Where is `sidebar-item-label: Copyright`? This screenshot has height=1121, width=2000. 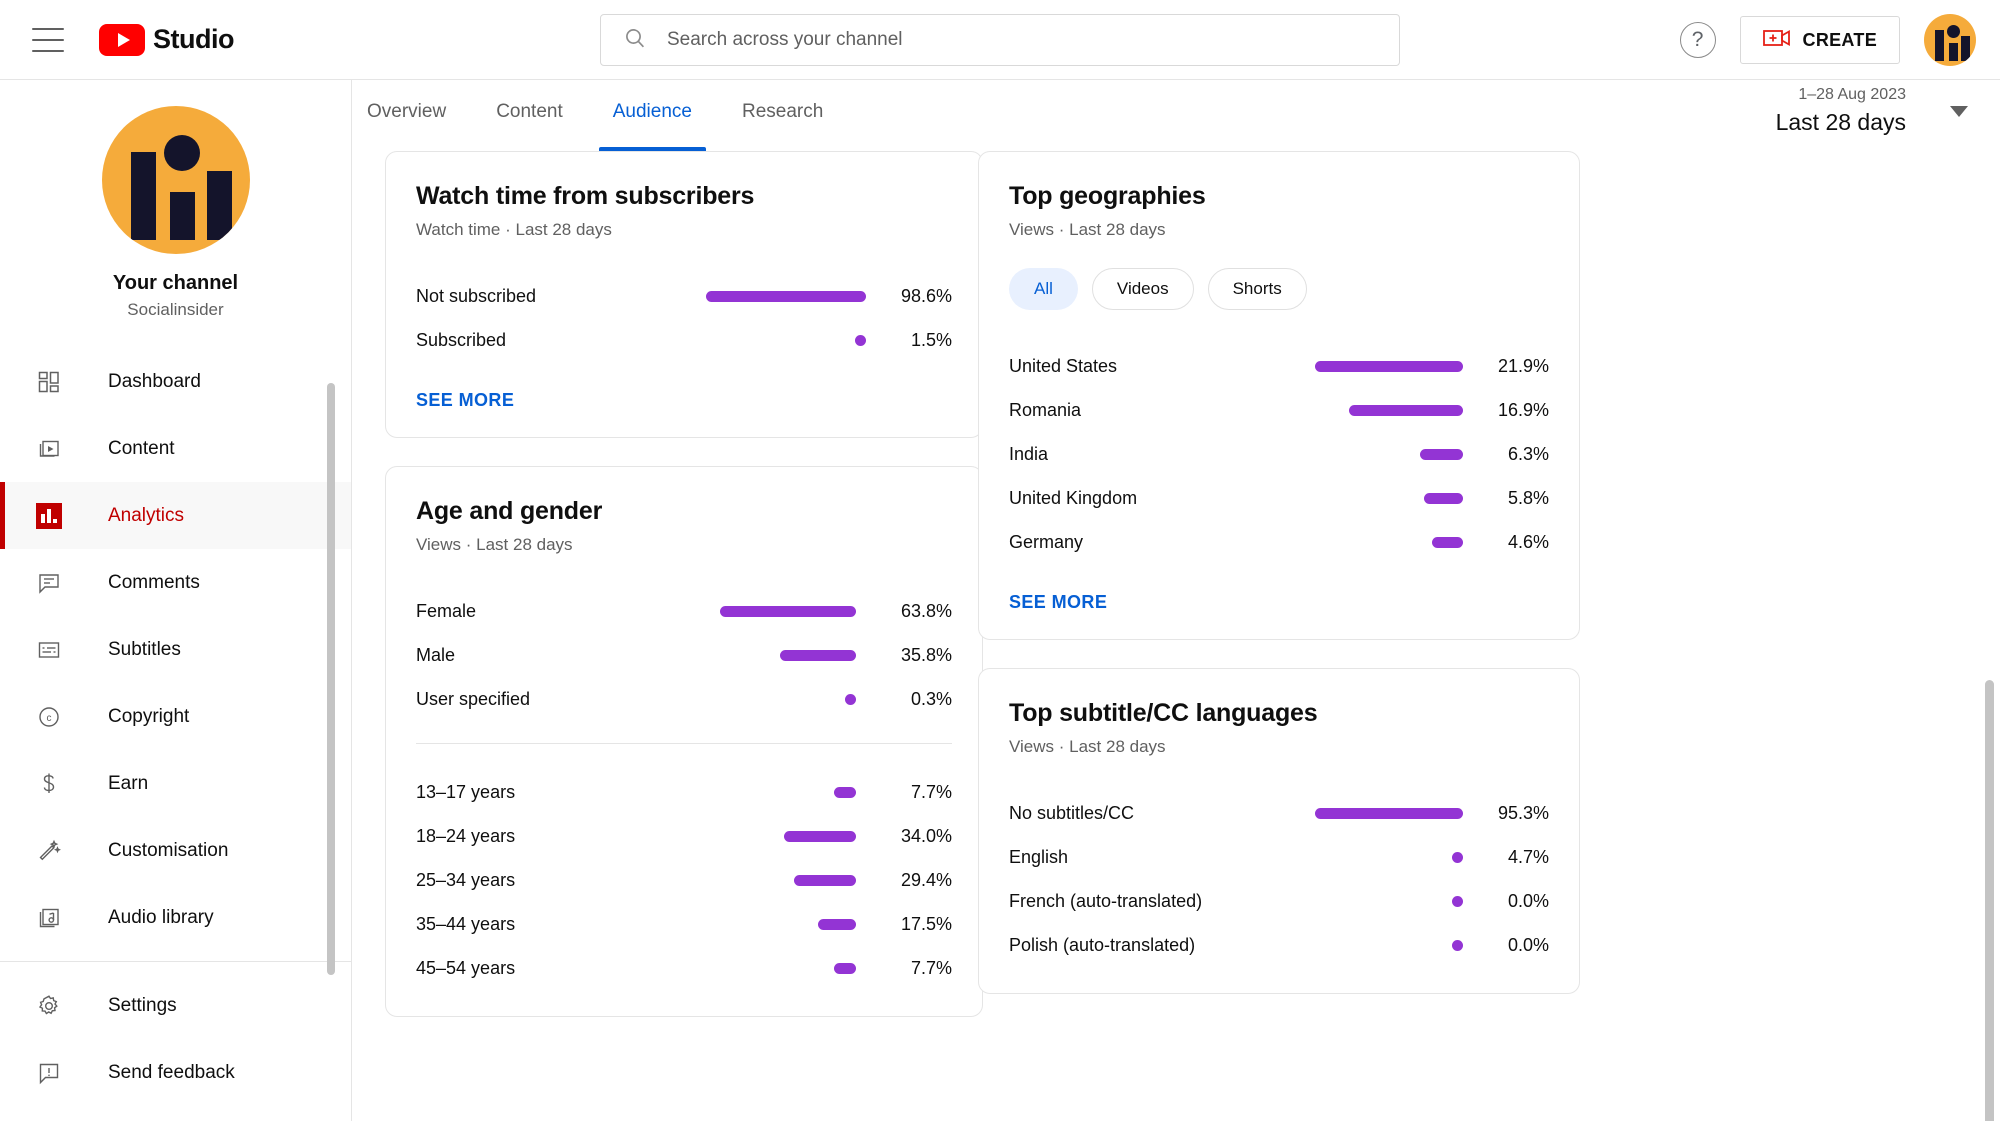 sidebar-item-label: Copyright is located at coordinates (149, 716).